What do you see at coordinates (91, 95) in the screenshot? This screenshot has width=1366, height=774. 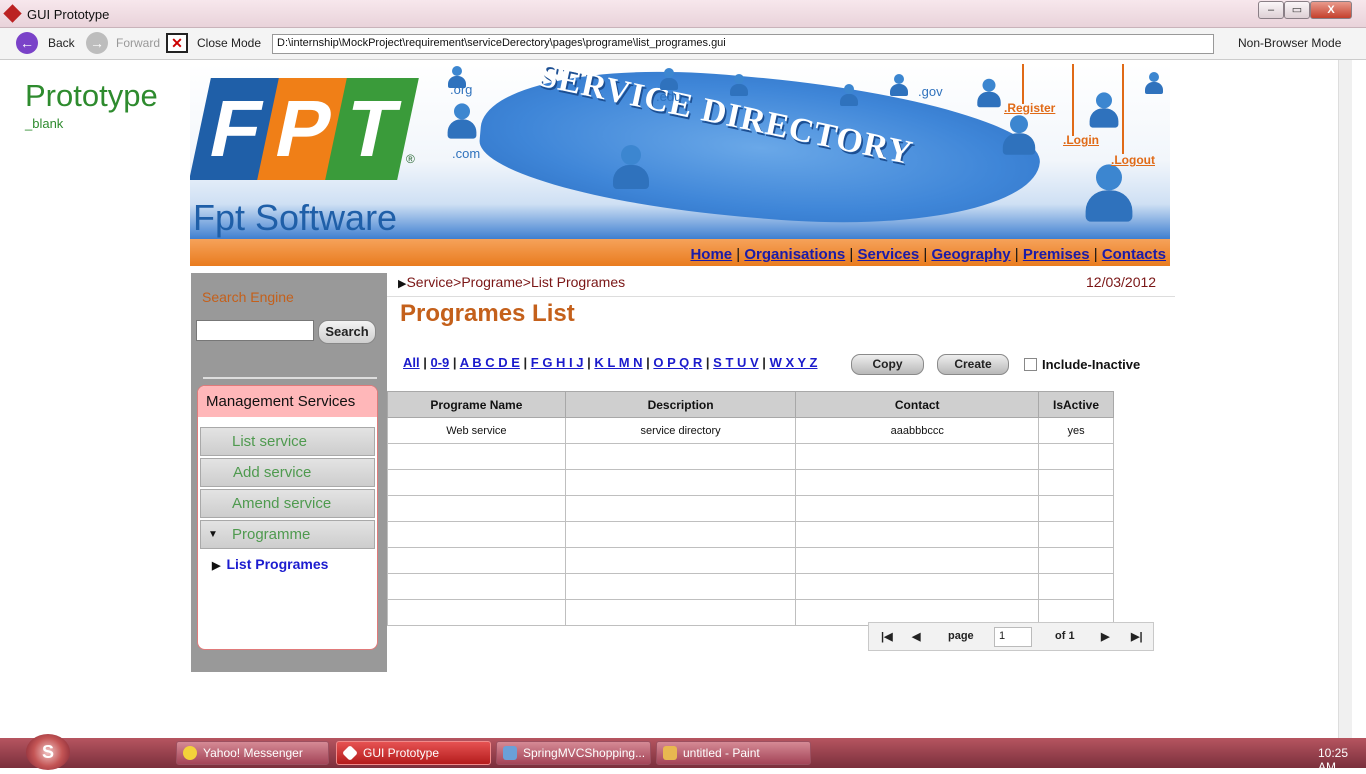 I see `prototype-title: Prototype` at bounding box center [91, 95].